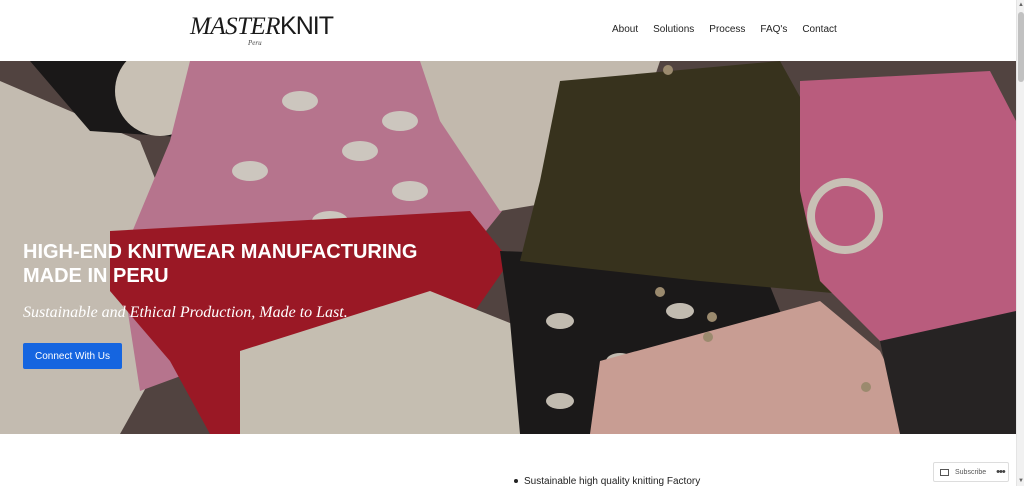  I want to click on more-options-icon: •••, so click(1001, 472).